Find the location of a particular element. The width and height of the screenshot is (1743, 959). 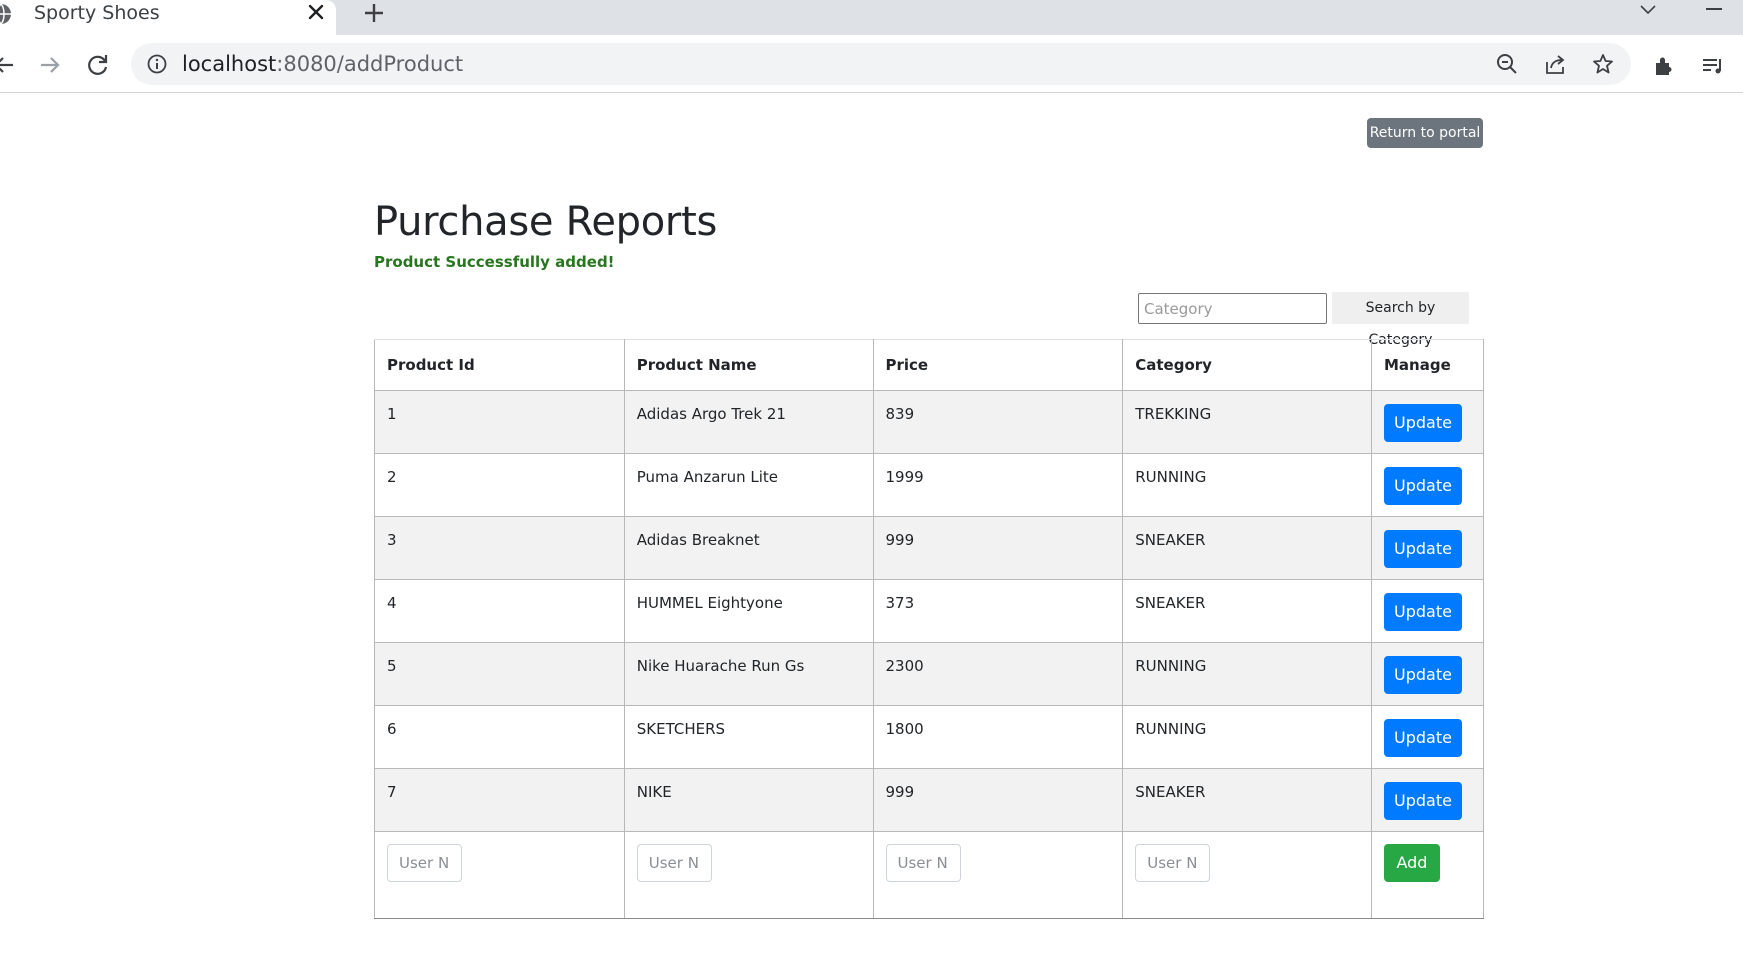

bookmark-star-icon is located at coordinates (1603, 64).